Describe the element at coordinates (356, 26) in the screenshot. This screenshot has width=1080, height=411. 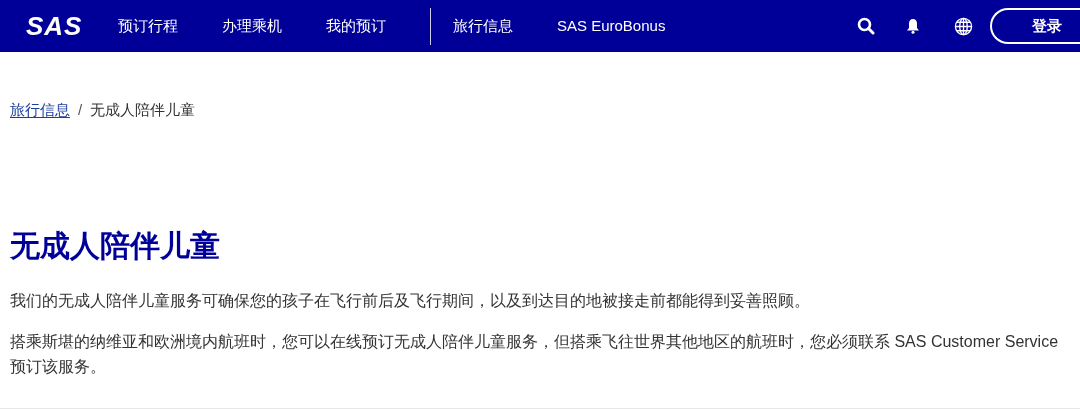
I see `nav-link: 我的预订` at that location.